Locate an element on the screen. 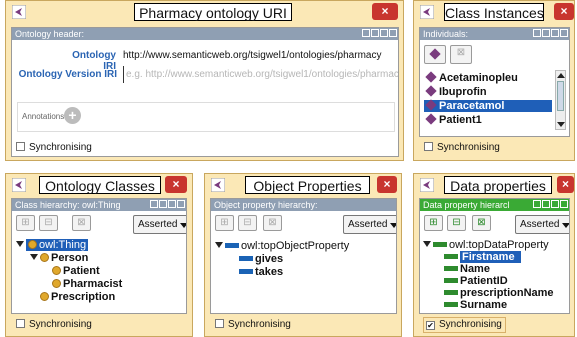  add-sub-data-property-button: ⊞ is located at coordinates (433, 223).